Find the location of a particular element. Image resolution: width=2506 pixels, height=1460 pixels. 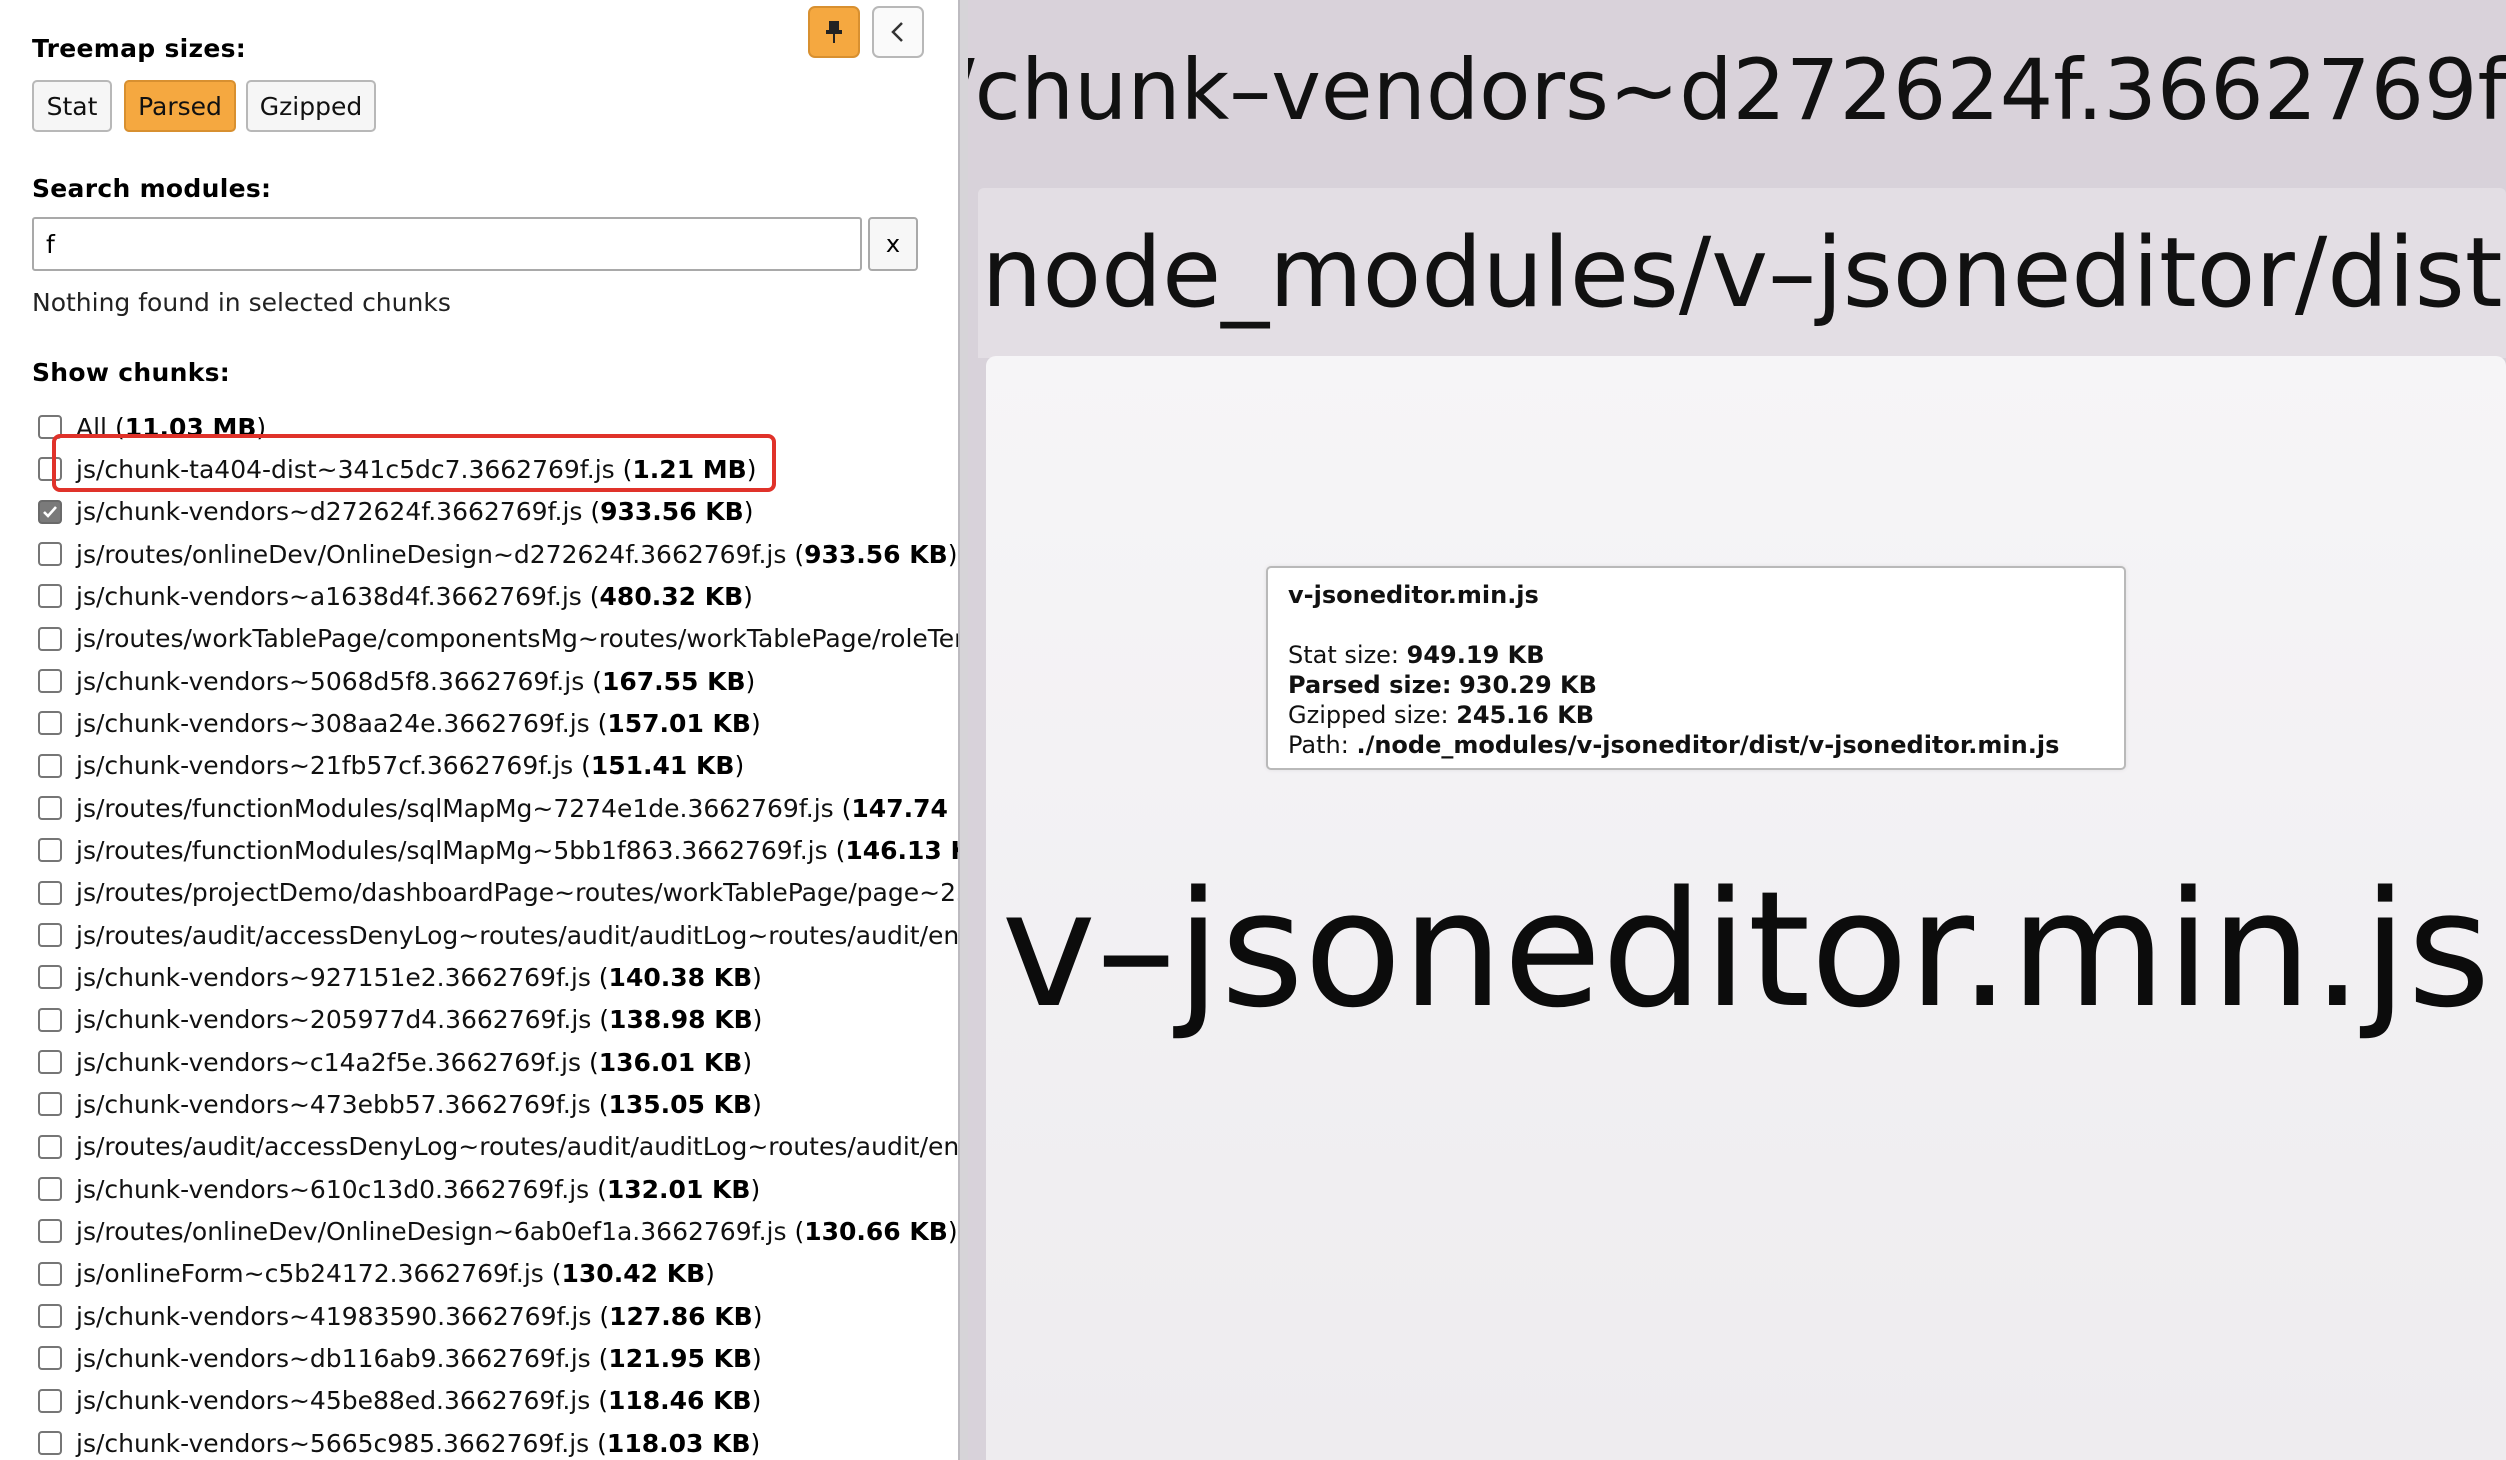

chunk-size: 151.41 KB is located at coordinates (662, 766).